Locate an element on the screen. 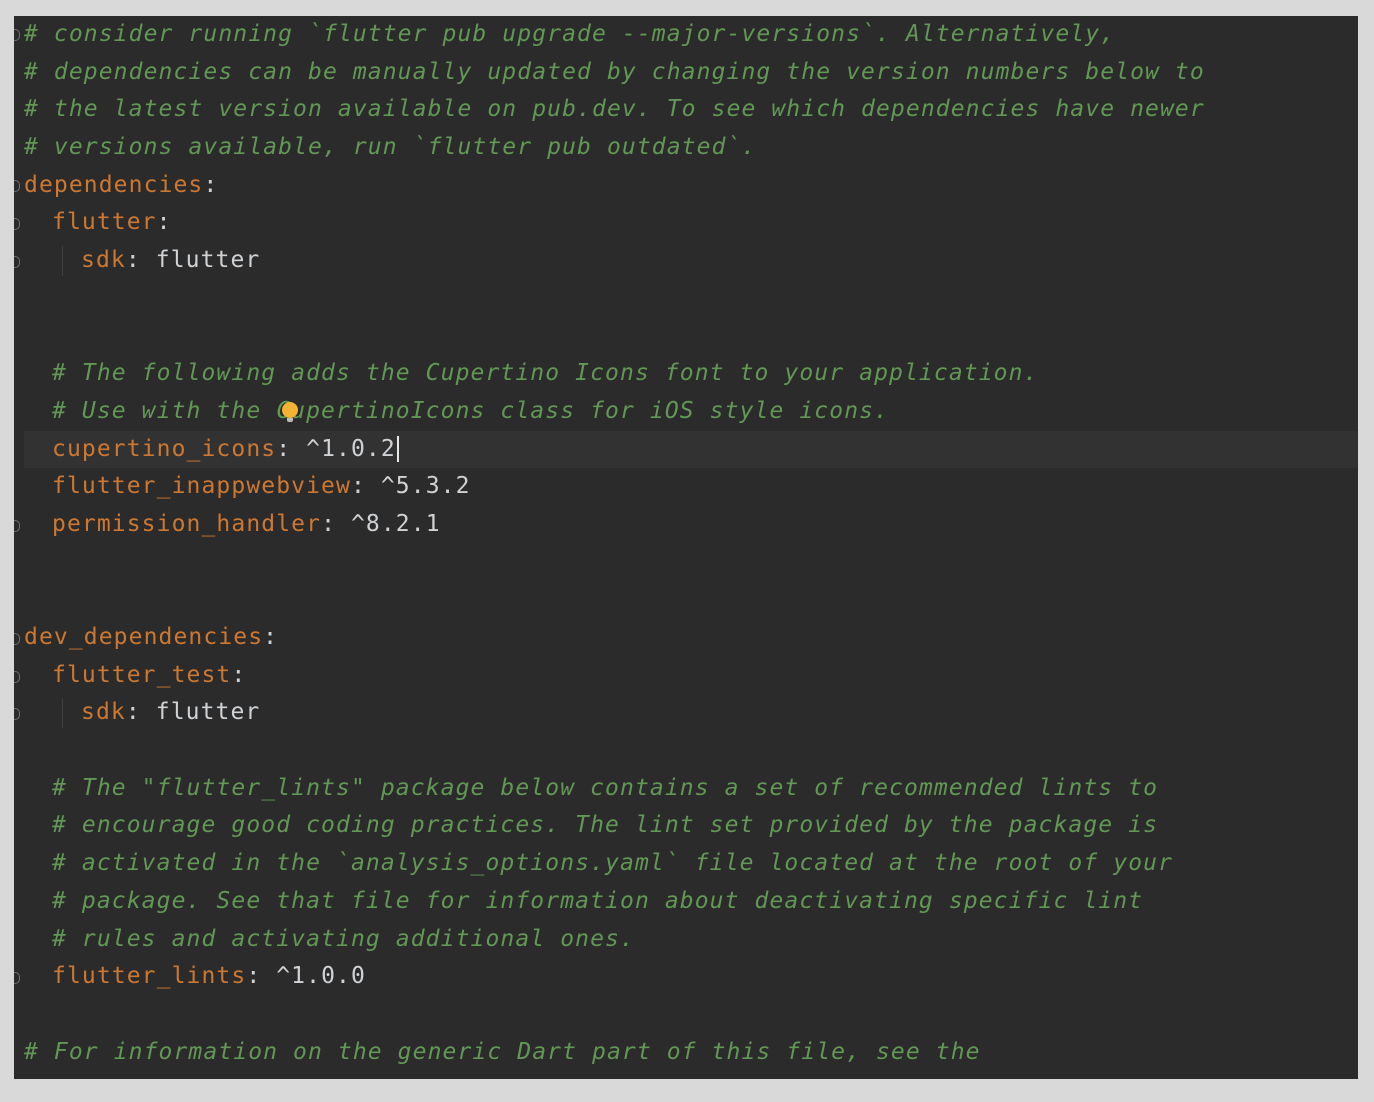 This screenshot has height=1102, width=1374. code-line: permission_handler: ^8.2.1 is located at coordinates (691, 525).